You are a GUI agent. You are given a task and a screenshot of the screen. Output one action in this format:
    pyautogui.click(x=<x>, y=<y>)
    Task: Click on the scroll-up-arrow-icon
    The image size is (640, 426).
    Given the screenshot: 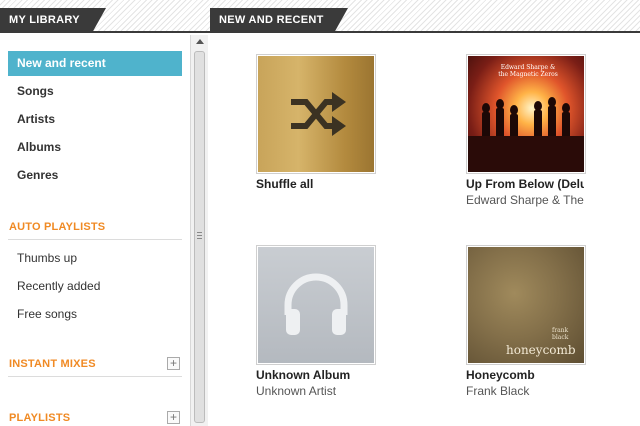 What is the action you would take?
    pyautogui.click(x=200, y=41)
    